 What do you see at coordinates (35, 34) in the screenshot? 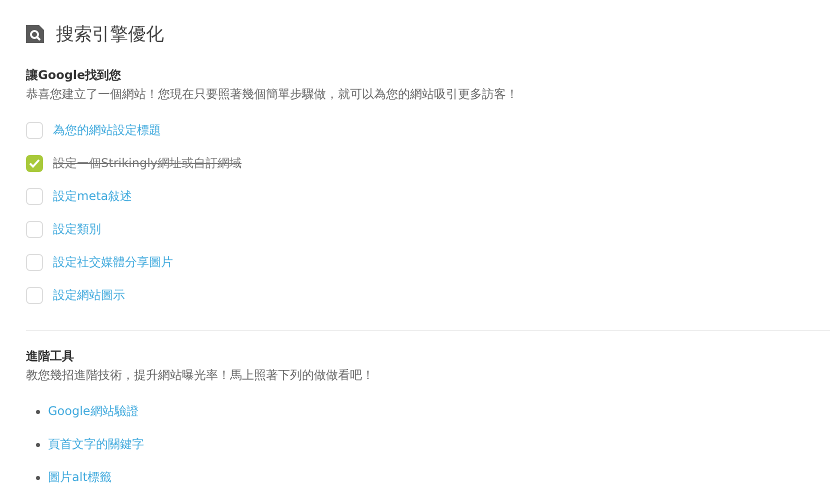
I see `search-icon` at bounding box center [35, 34].